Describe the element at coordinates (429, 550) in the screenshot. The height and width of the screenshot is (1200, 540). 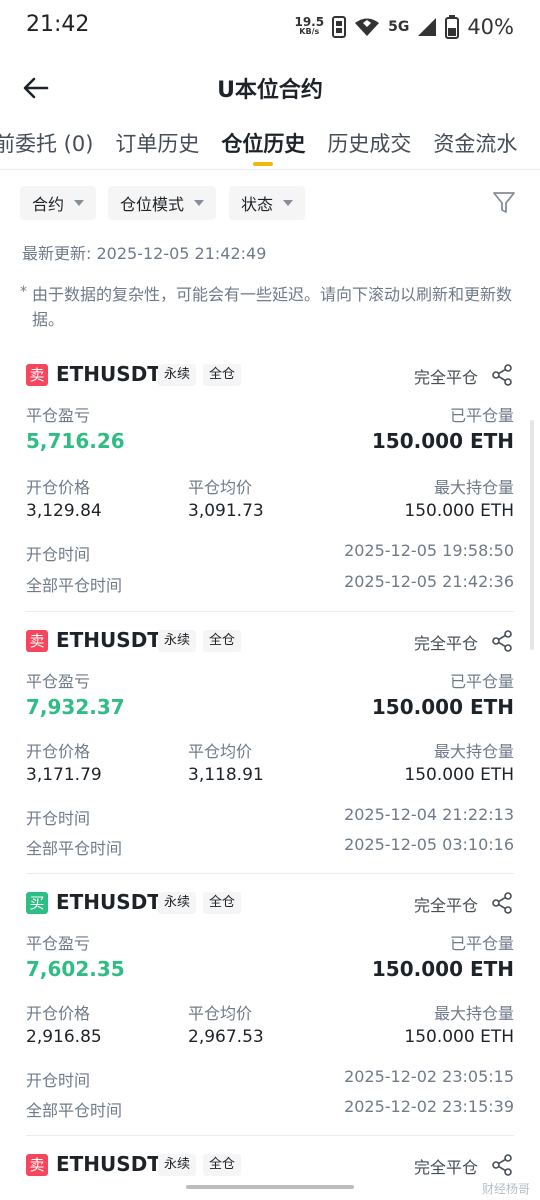
I see `open-time-value: 2025-12-05 19:58:50` at that location.